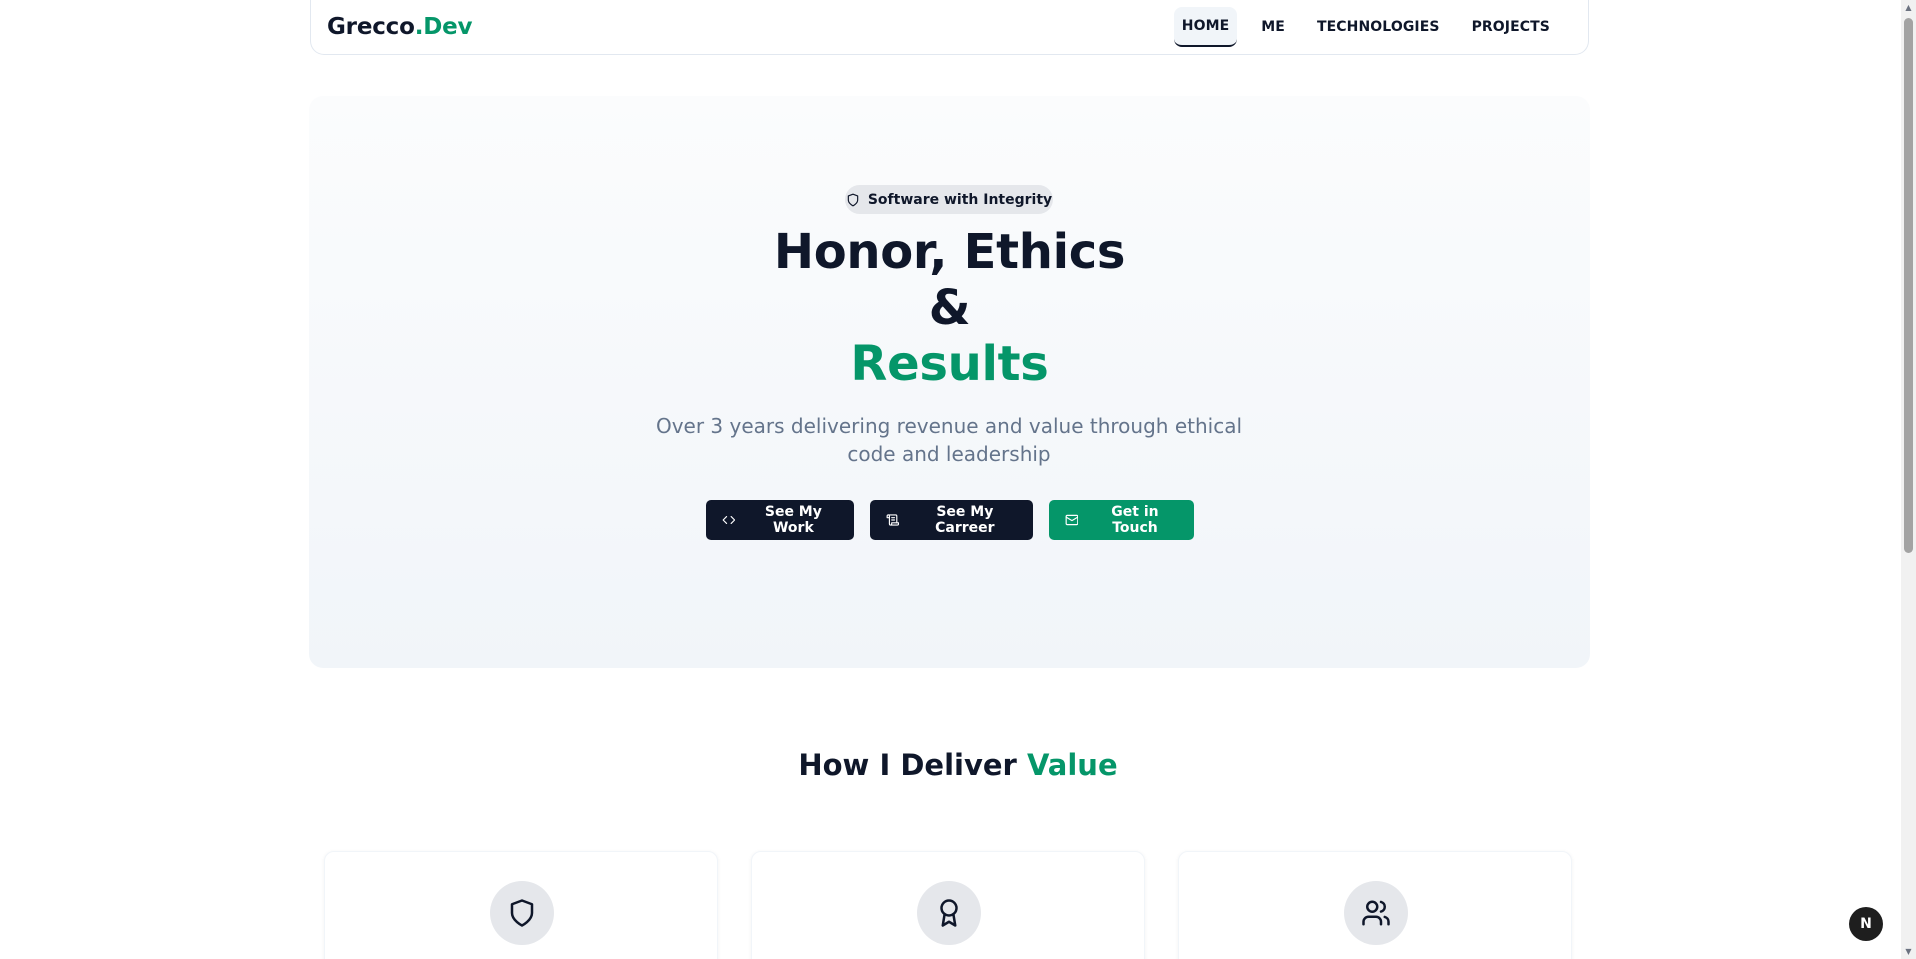 The height and width of the screenshot is (959, 1916). What do you see at coordinates (965, 520) in the screenshot?
I see `see-my-career-label: See My Carreer` at bounding box center [965, 520].